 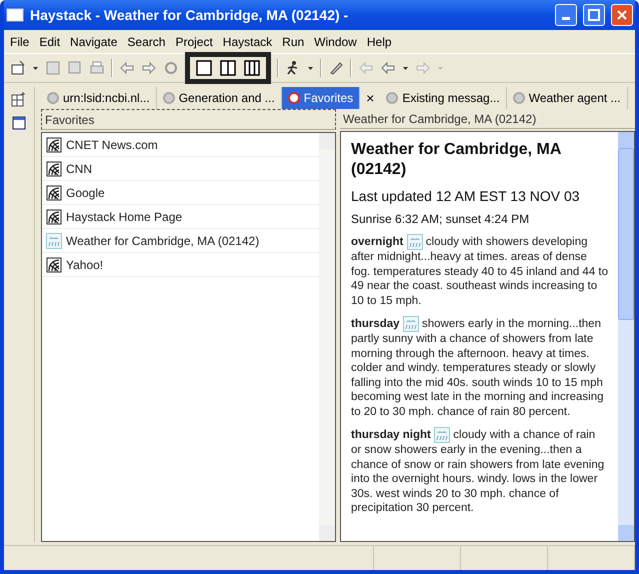 I want to click on single-pane-icon, so click(x=204, y=68).